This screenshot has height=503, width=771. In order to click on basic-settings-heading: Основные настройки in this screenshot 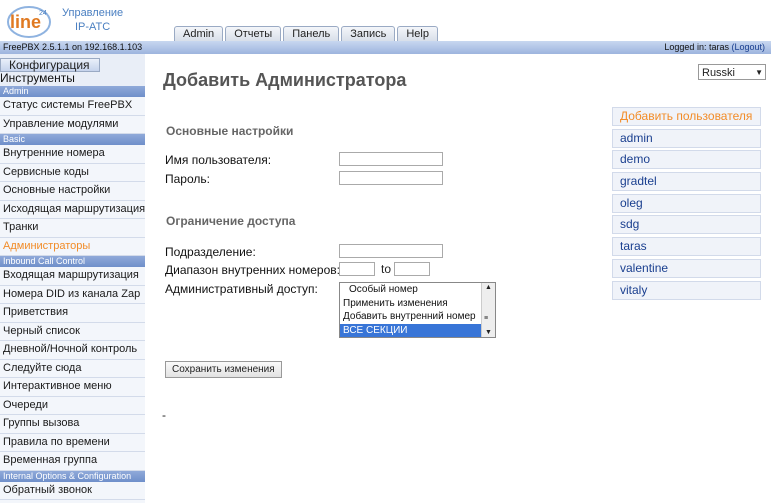, I will do `click(230, 131)`.